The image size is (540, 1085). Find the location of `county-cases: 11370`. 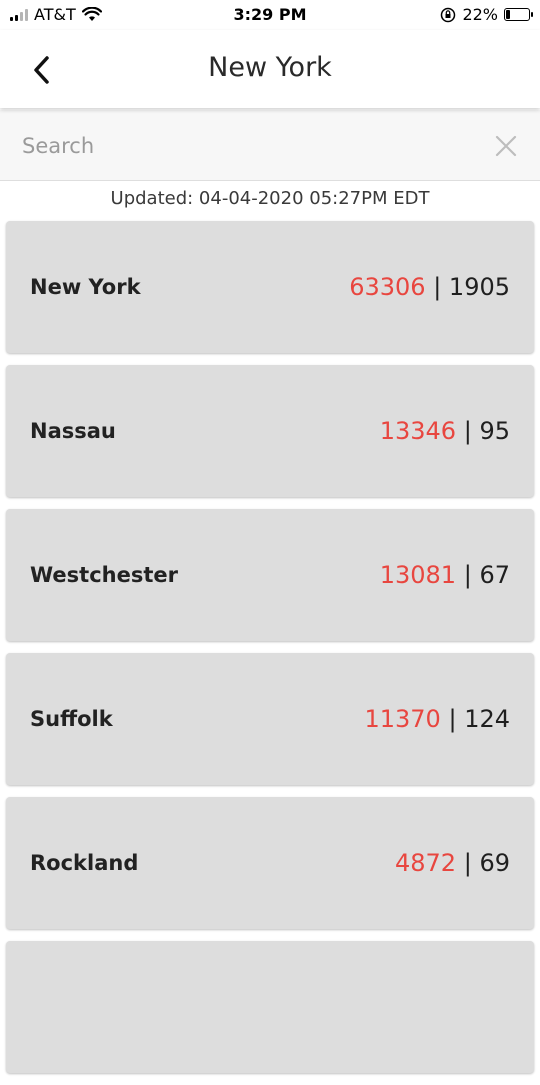

county-cases: 11370 is located at coordinates (402, 719).